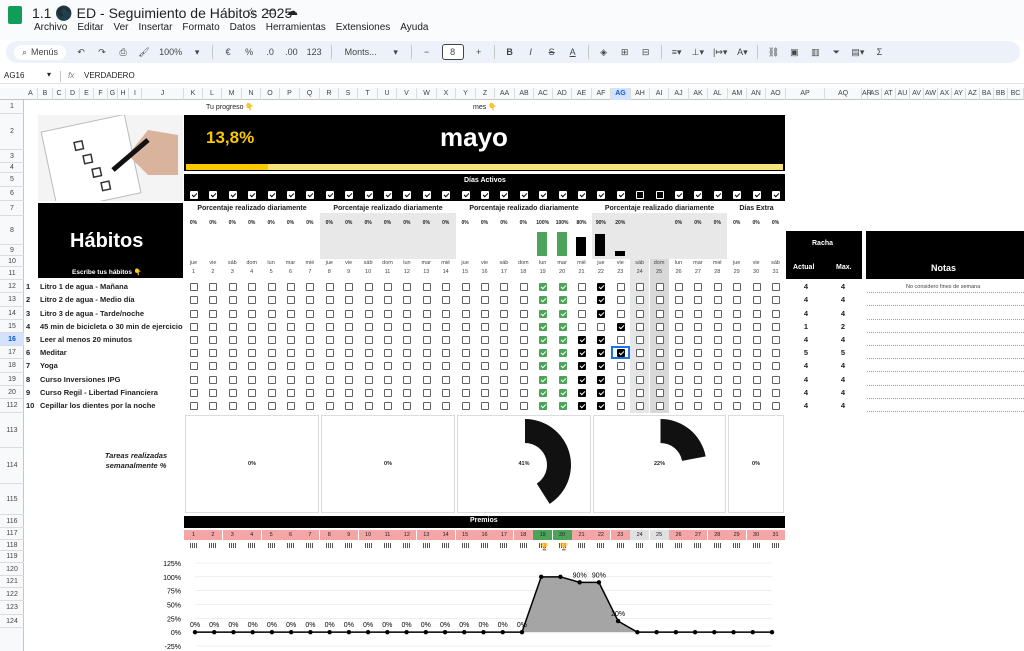 The image size is (1024, 651). What do you see at coordinates (959, 94) in the screenshot?
I see `column-header-ay: AY` at bounding box center [959, 94].